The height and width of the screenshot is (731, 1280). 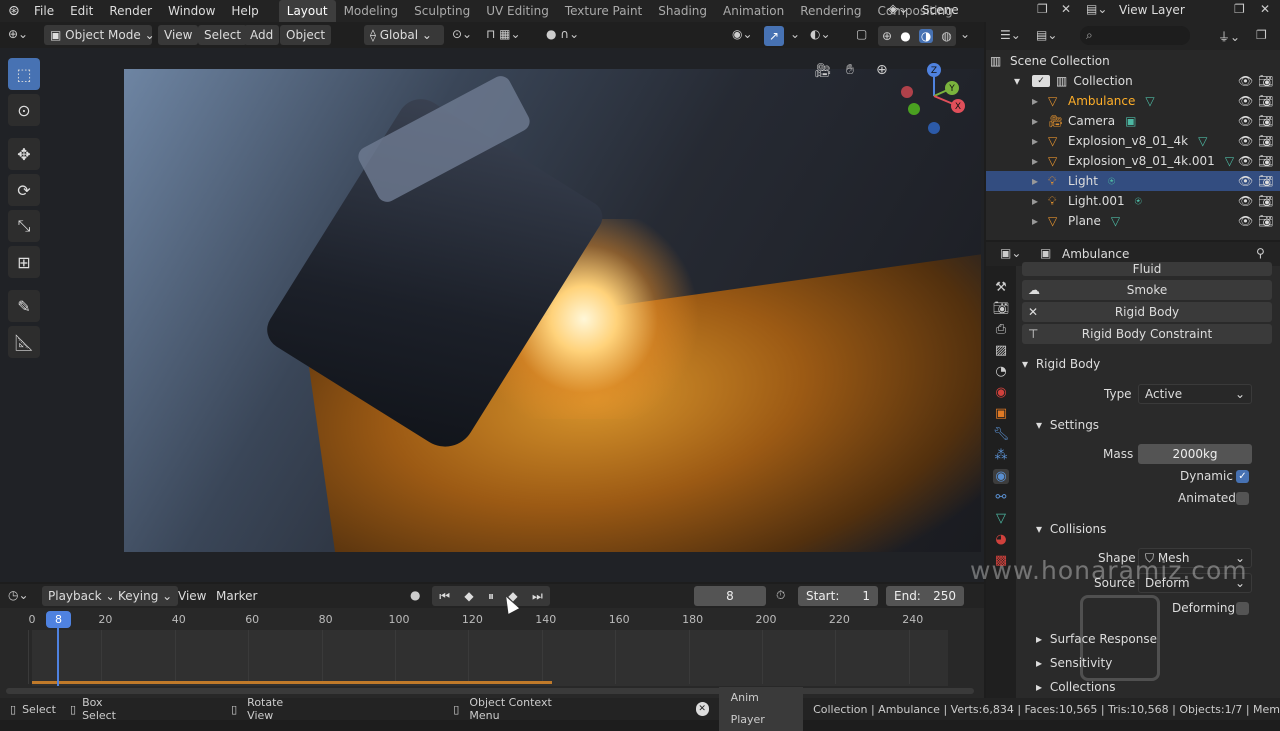 What do you see at coordinates (1265, 81) in the screenshot?
I see `collection-render-icon: 📷︎` at bounding box center [1265, 81].